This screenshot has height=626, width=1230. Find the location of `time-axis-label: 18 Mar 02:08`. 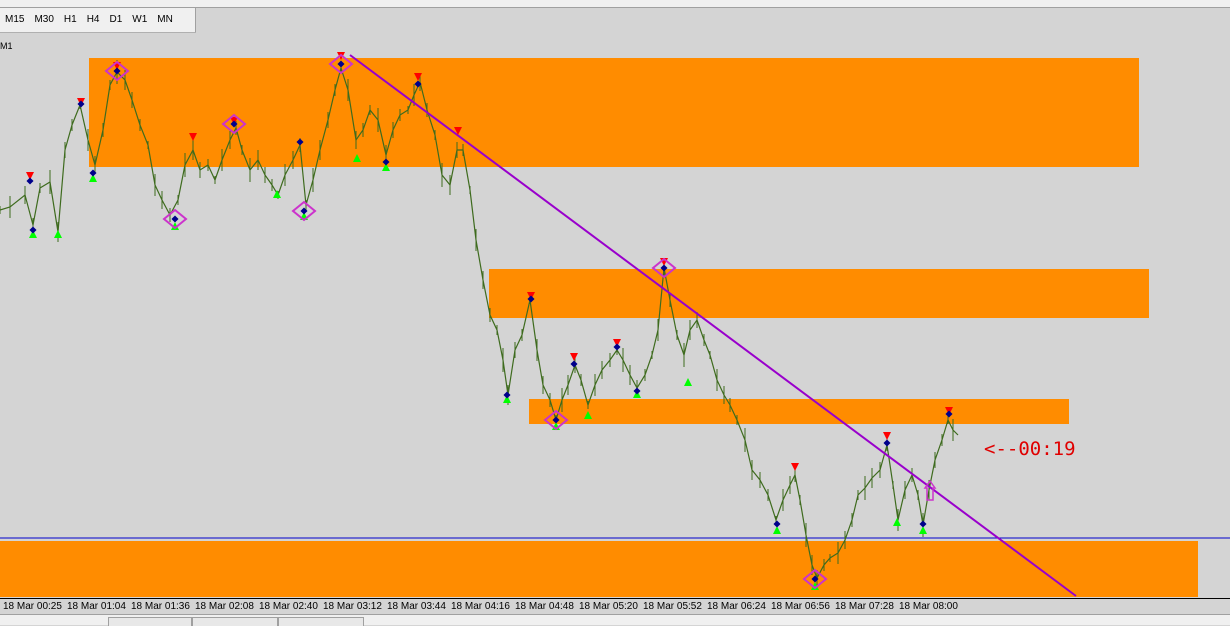

time-axis-label: 18 Mar 02:08 is located at coordinates (224, 606).